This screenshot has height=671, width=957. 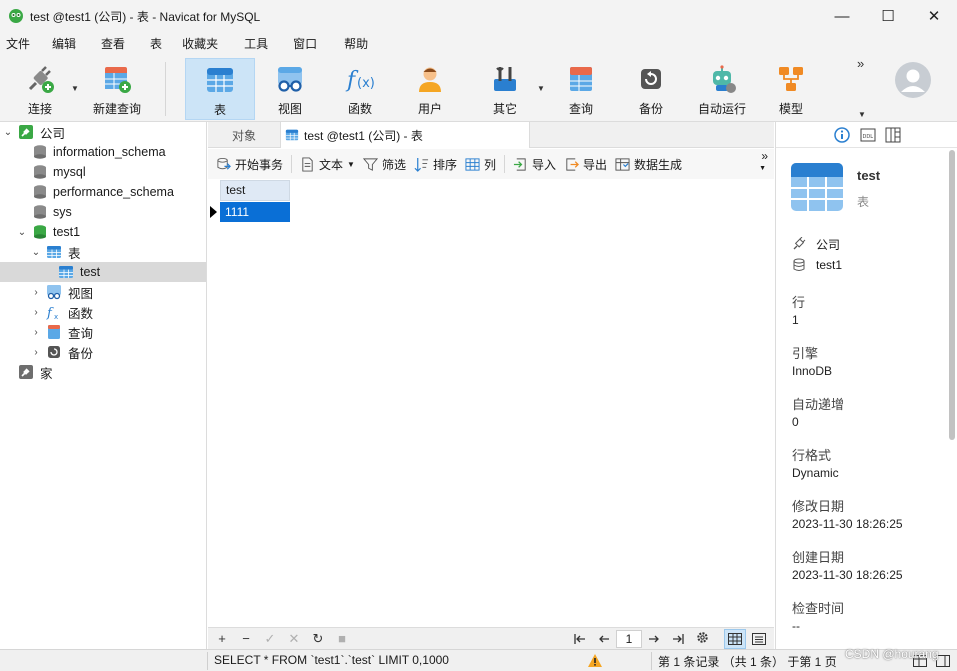 What do you see at coordinates (842, 16) in the screenshot?
I see `minimize-button: —` at bounding box center [842, 16].